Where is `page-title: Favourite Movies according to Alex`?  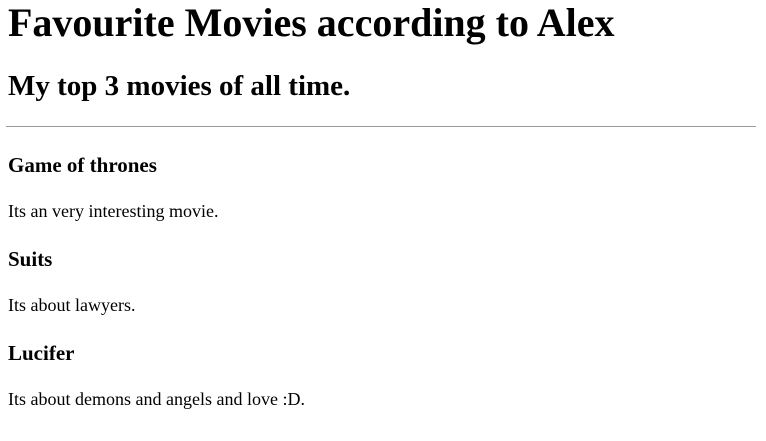 page-title: Favourite Movies according to Alex is located at coordinates (311, 22).